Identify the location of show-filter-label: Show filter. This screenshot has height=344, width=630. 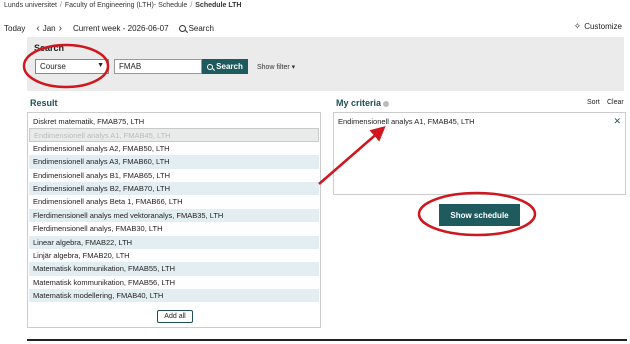
(273, 67).